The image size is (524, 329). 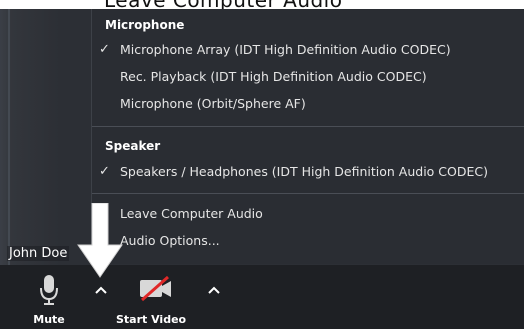 I want to click on top-title-strip: Leave Computer Audio, so click(x=262, y=4).